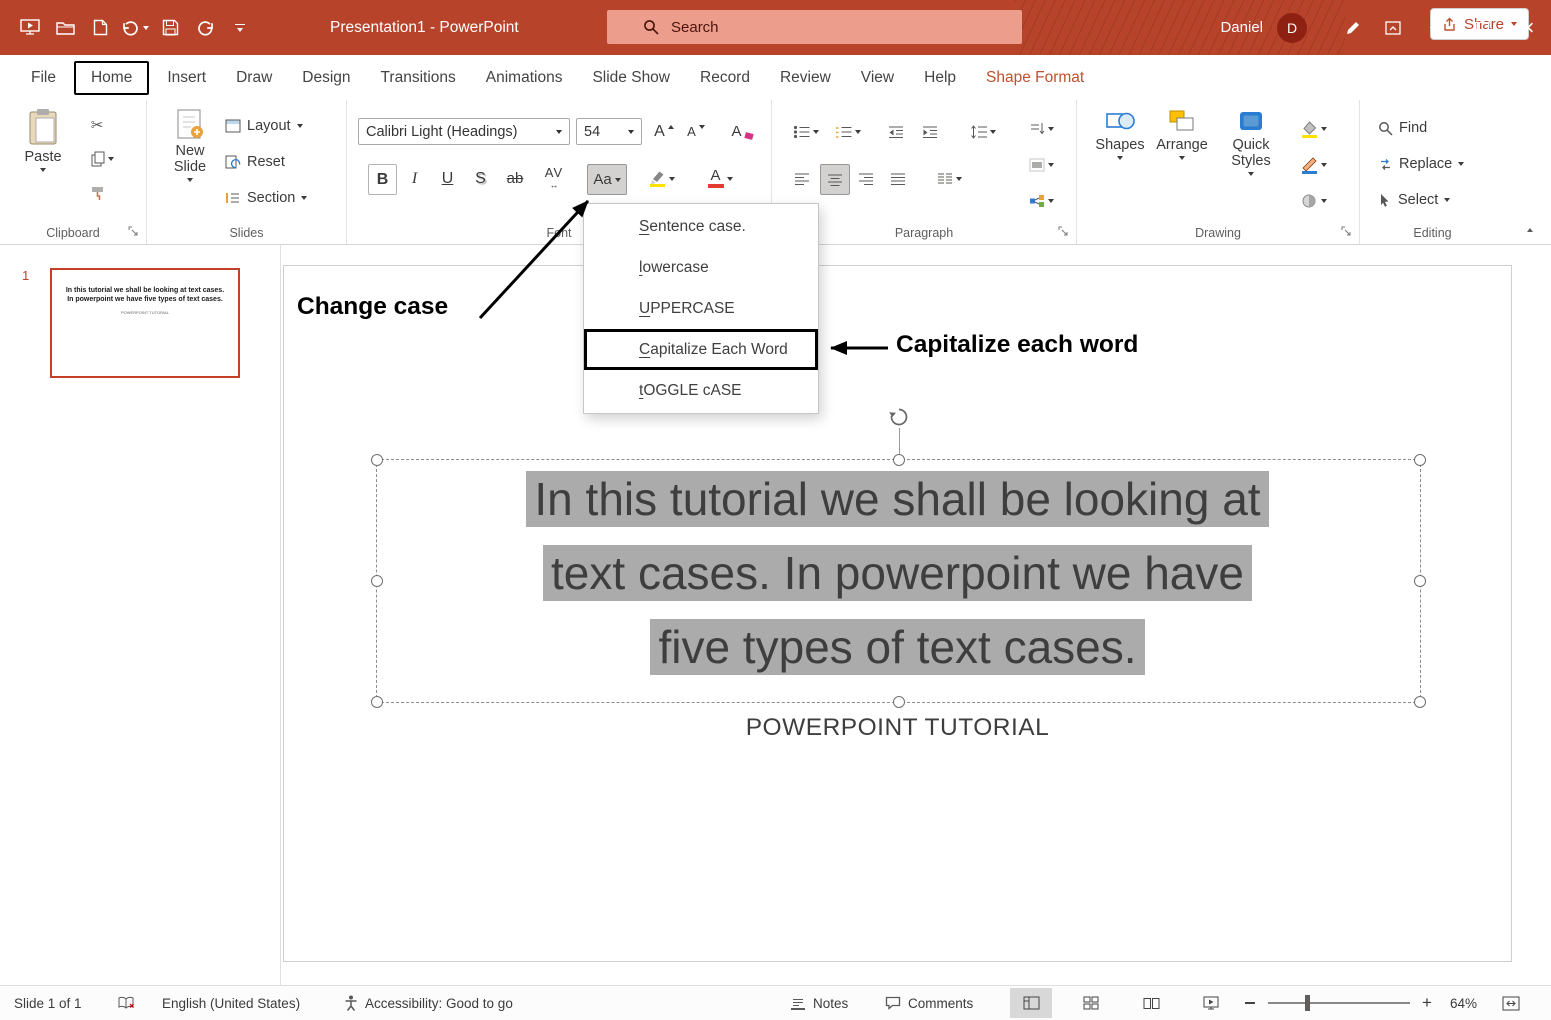 The width and height of the screenshot is (1551, 1020). What do you see at coordinates (1250, 1003) in the screenshot?
I see `zoom-out-button` at bounding box center [1250, 1003].